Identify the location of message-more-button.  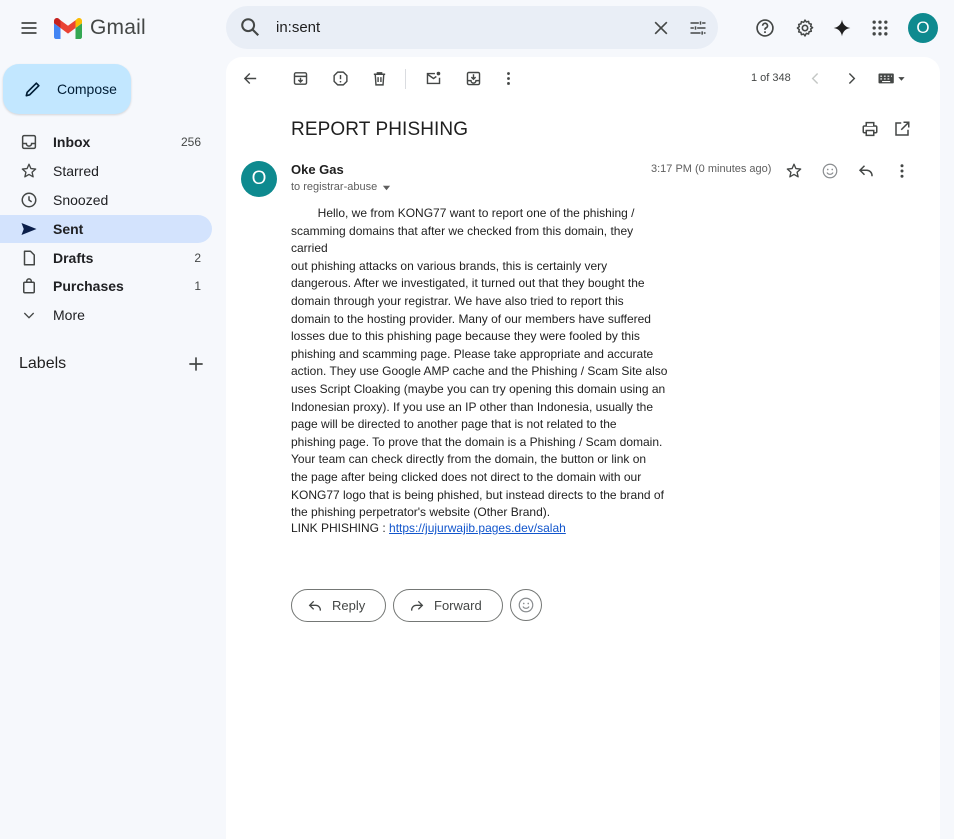
(902, 171).